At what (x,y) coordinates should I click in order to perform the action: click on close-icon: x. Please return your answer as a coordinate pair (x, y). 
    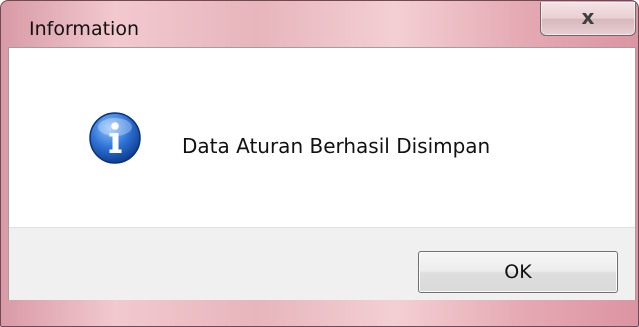
    Looking at the image, I should click on (588, 17).